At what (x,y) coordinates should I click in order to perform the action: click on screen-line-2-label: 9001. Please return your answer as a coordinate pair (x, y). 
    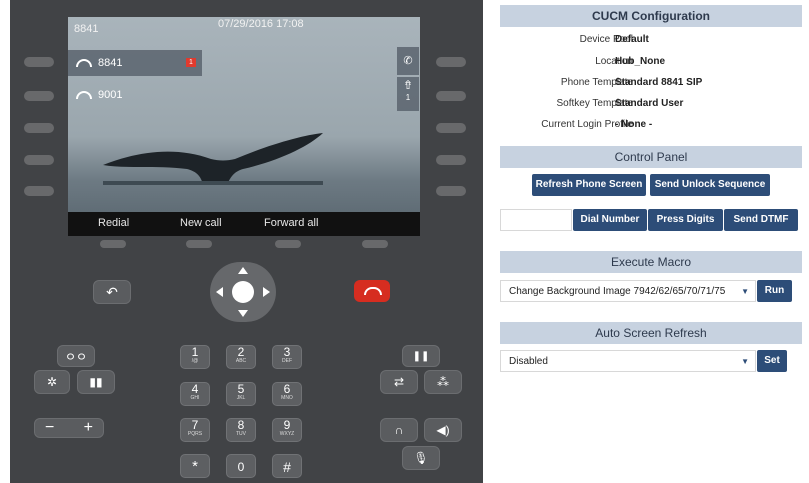
    Looking at the image, I should click on (110, 95).